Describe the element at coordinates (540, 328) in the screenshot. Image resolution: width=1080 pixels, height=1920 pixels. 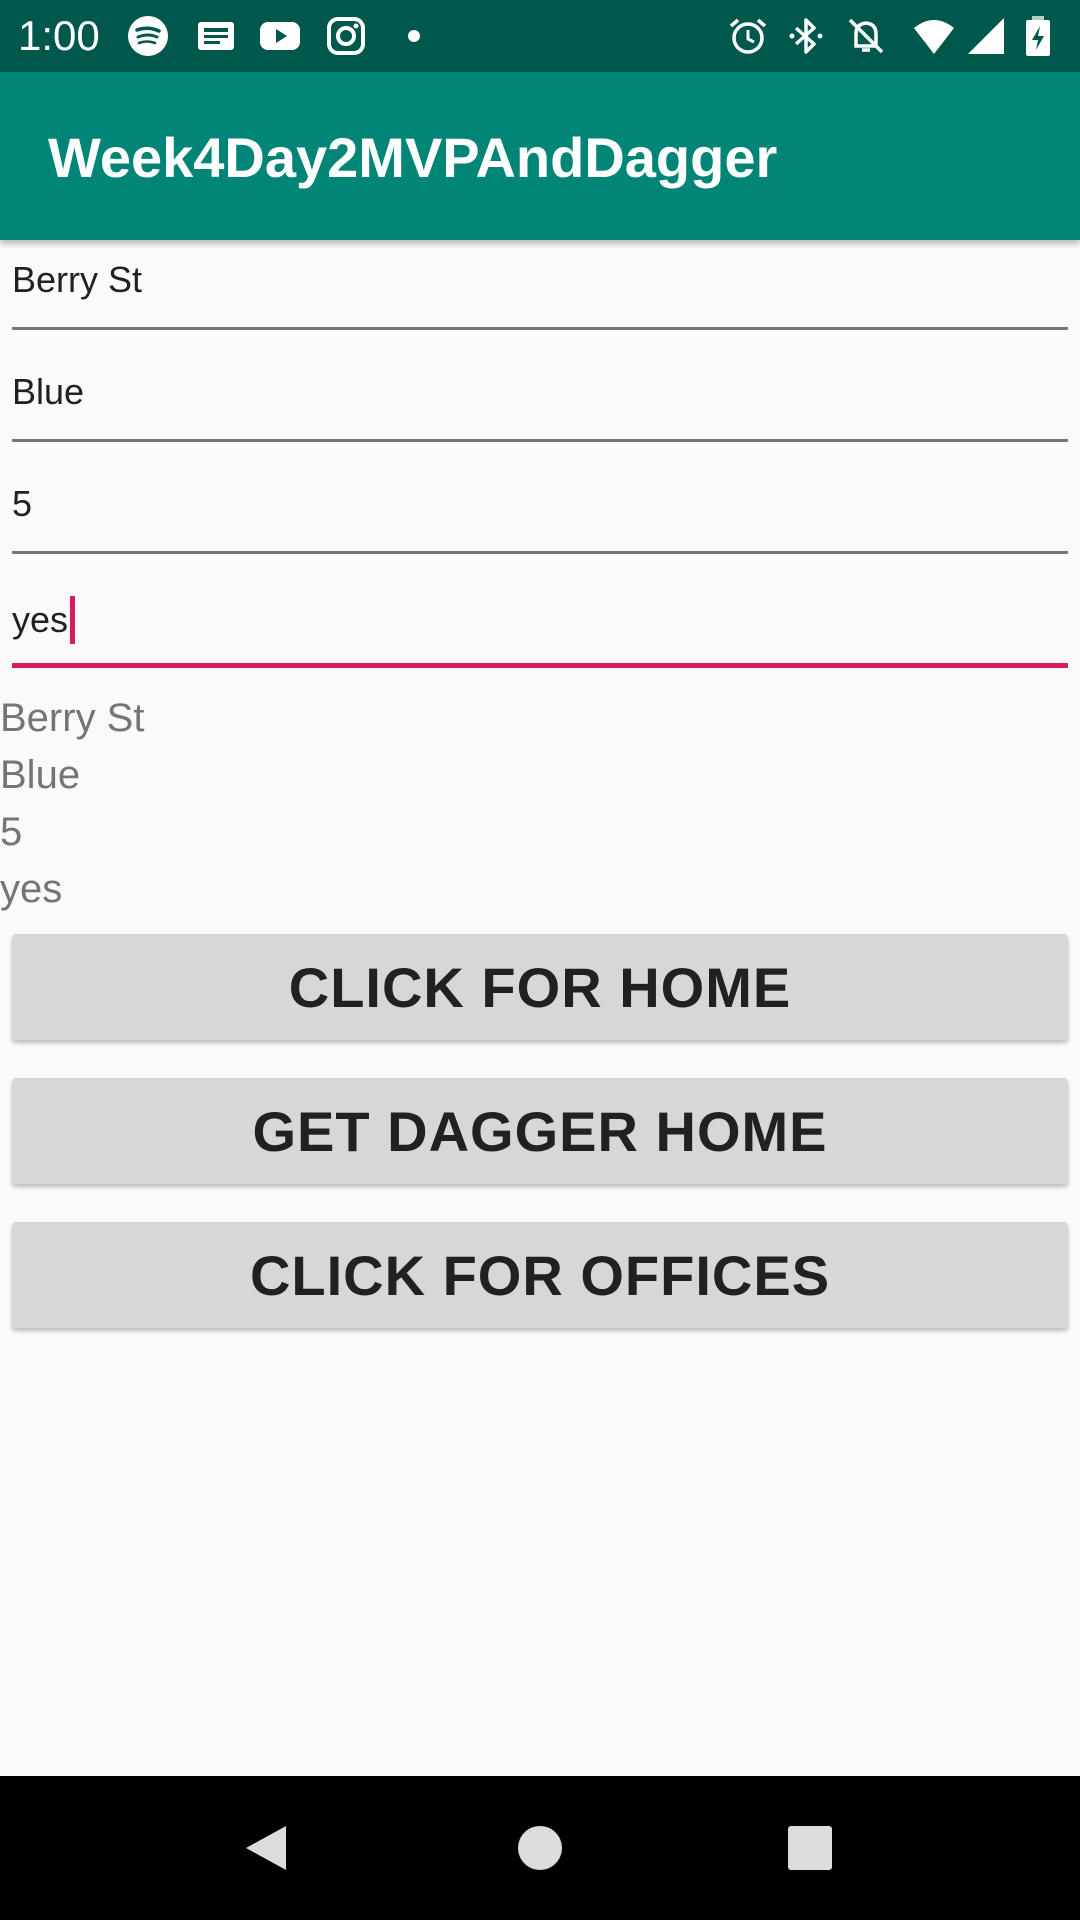
I see `street-input-underline` at that location.